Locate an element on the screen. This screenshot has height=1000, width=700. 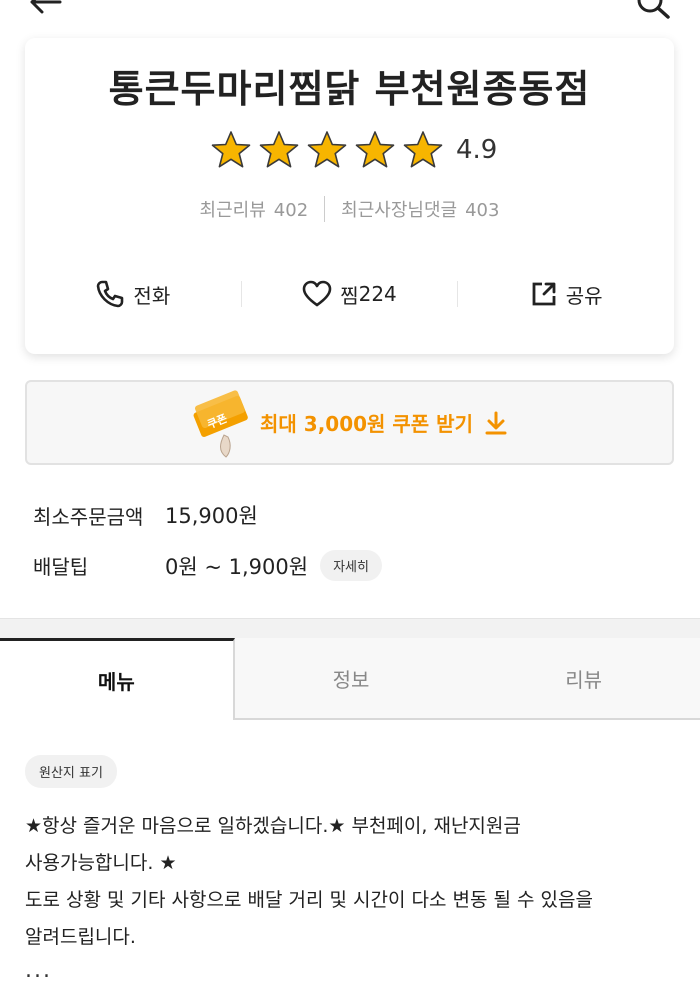
min-order-value: 15,900원 is located at coordinates (211, 516).